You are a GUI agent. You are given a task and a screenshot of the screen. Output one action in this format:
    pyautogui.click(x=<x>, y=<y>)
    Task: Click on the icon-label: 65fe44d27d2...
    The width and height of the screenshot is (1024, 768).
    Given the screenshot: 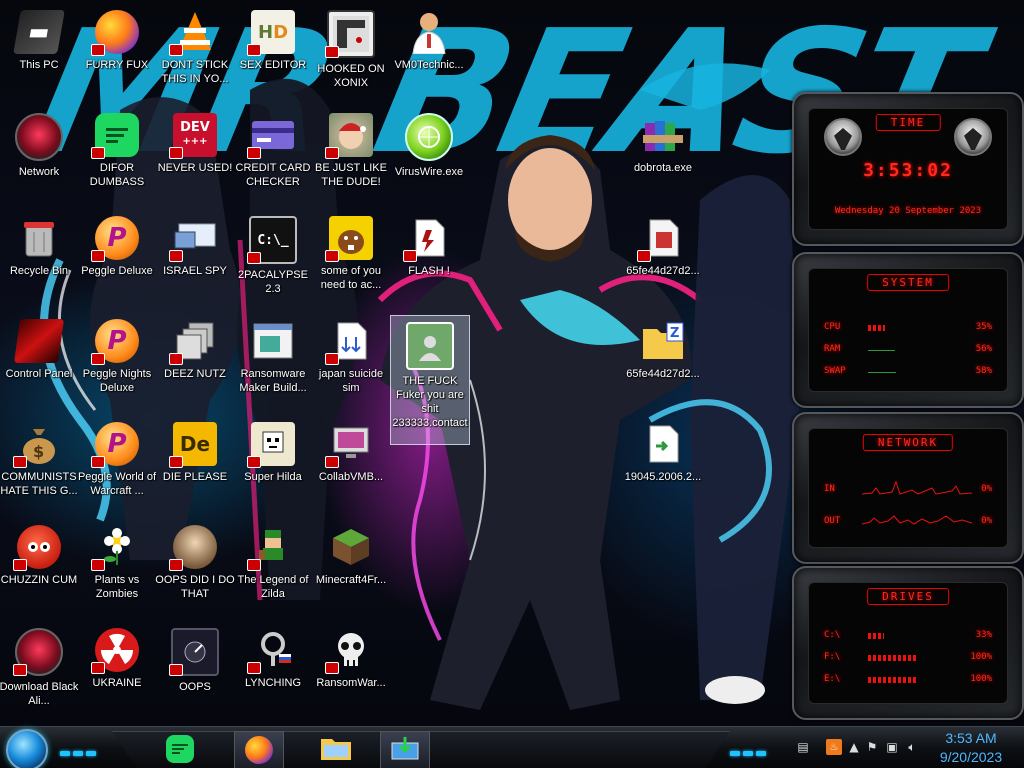 What is the action you would take?
    pyautogui.click(x=663, y=271)
    